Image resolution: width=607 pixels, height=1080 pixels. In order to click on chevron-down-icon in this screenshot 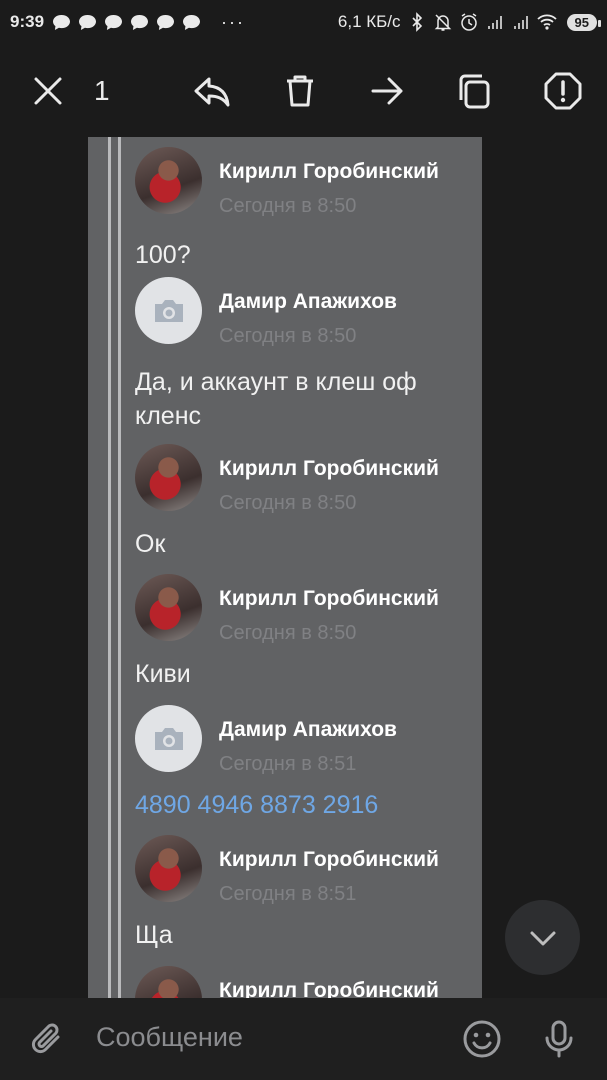, I will do `click(542, 938)`.